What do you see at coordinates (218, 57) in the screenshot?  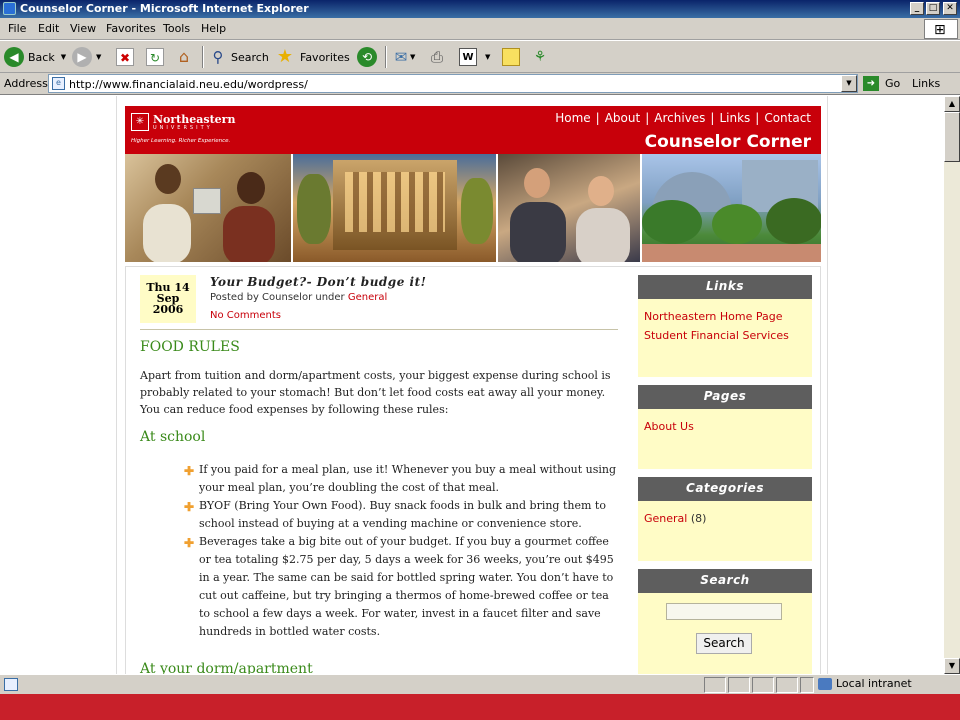 I see `magnifier-icon: ⚲` at bounding box center [218, 57].